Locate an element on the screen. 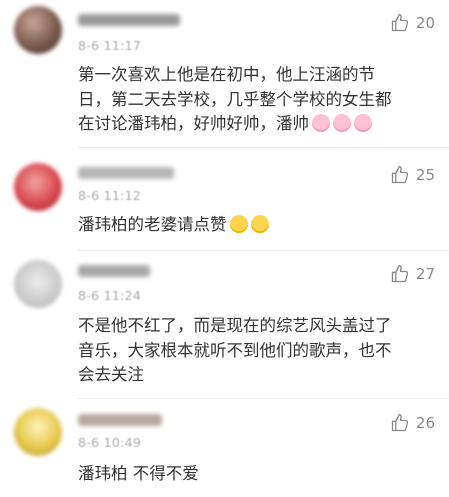 The image size is (449, 497). comment-text-line: 潘玮柏的老婆请点赞 is located at coordinates (253, 225).